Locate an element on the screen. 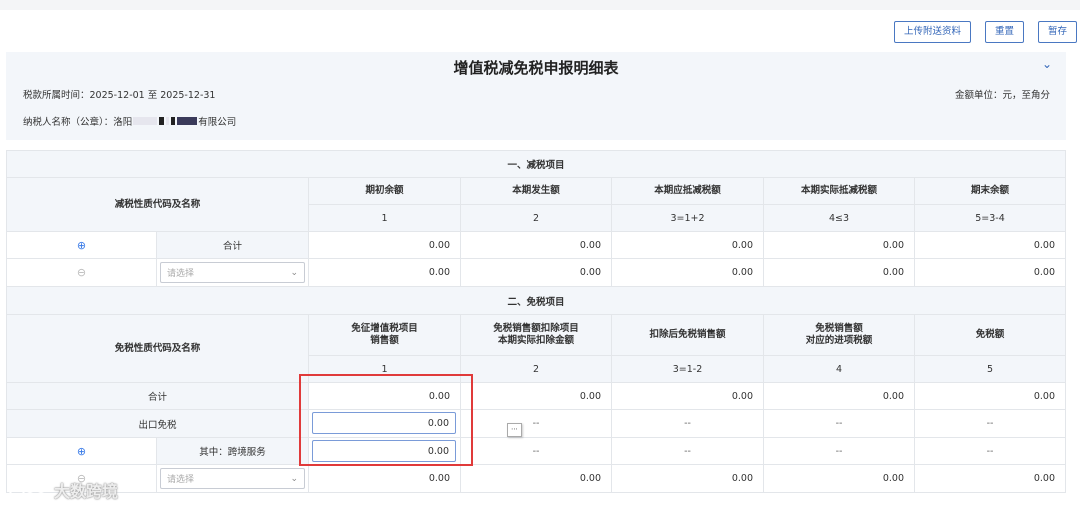 Image resolution: width=1080 pixels, height=511 pixels. watermark-logo-icon is located at coordinates (27, 490).